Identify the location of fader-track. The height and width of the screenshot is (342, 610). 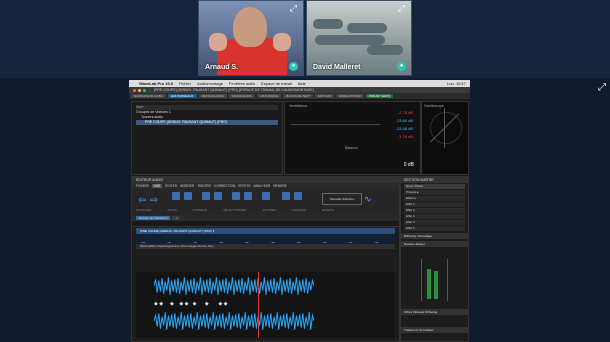
(447, 280).